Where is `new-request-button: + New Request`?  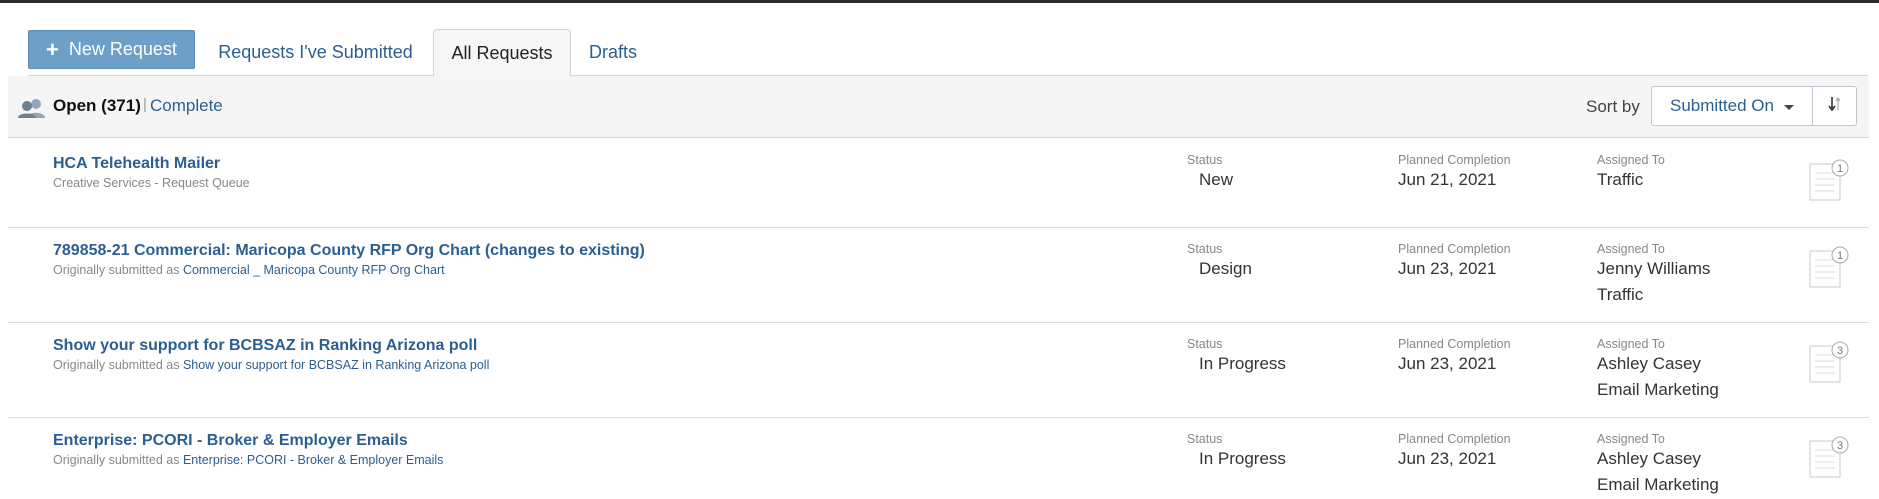
new-request-button: + New Request is located at coordinates (111, 49).